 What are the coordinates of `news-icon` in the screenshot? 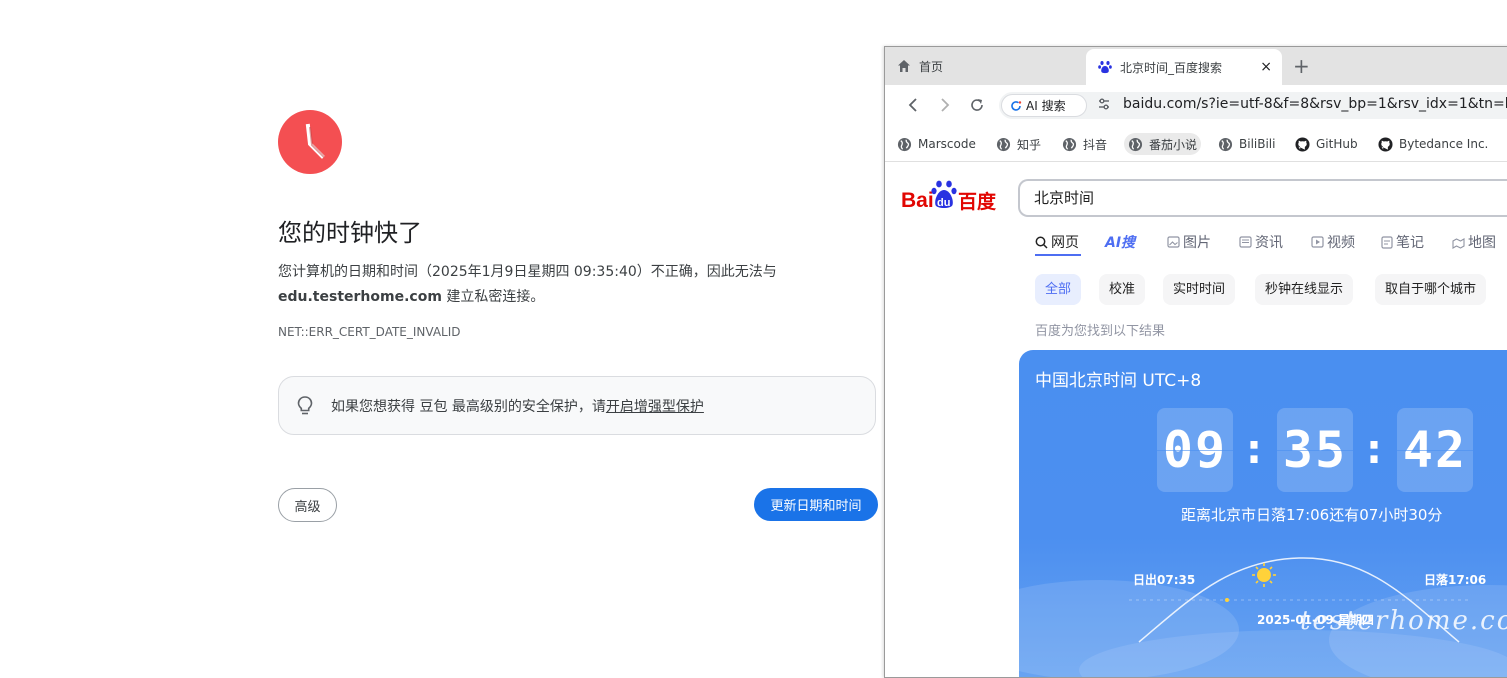 It's located at (1245, 242).